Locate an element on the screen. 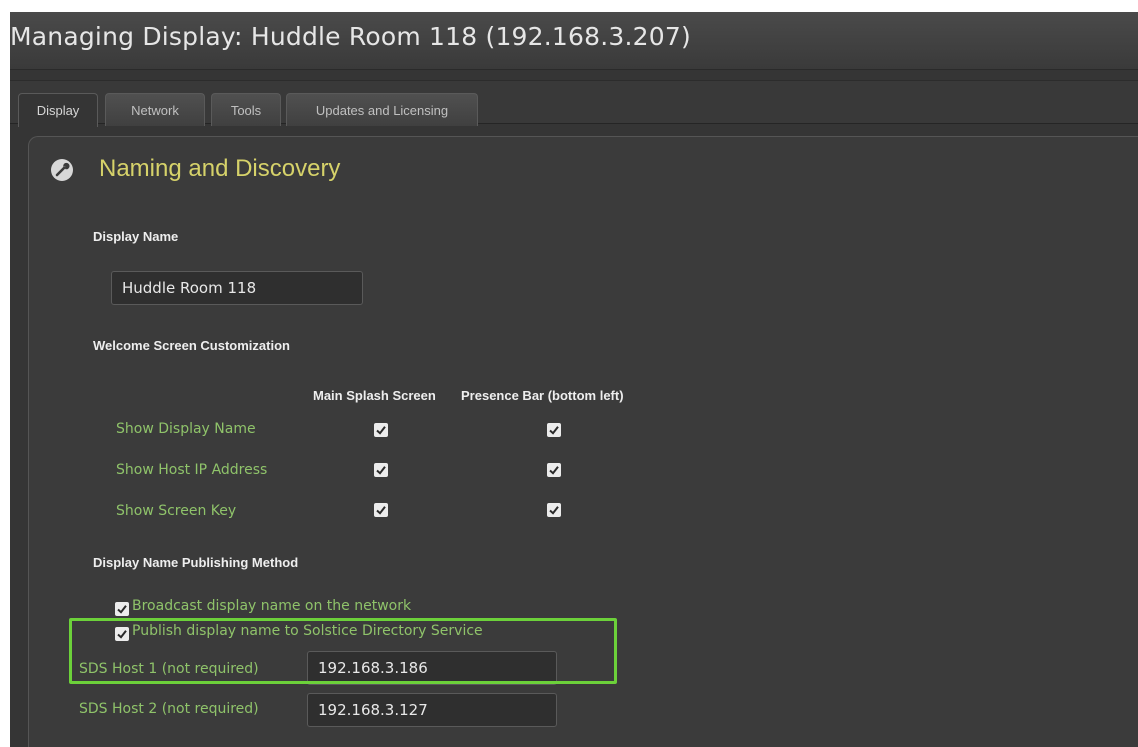  sds-host-2-input is located at coordinates (432, 710).